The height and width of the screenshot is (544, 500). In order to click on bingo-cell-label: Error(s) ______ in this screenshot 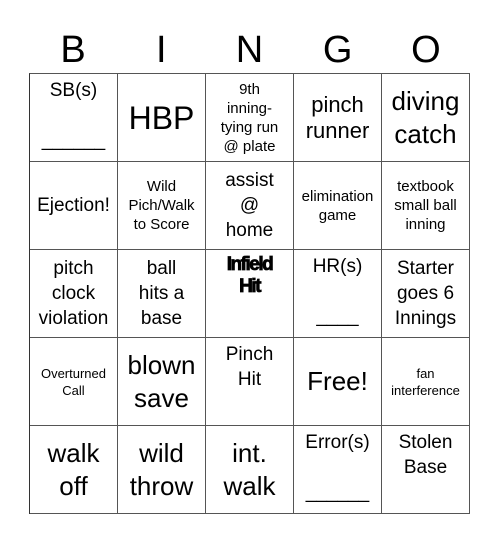, I will do `click(337, 467)`.